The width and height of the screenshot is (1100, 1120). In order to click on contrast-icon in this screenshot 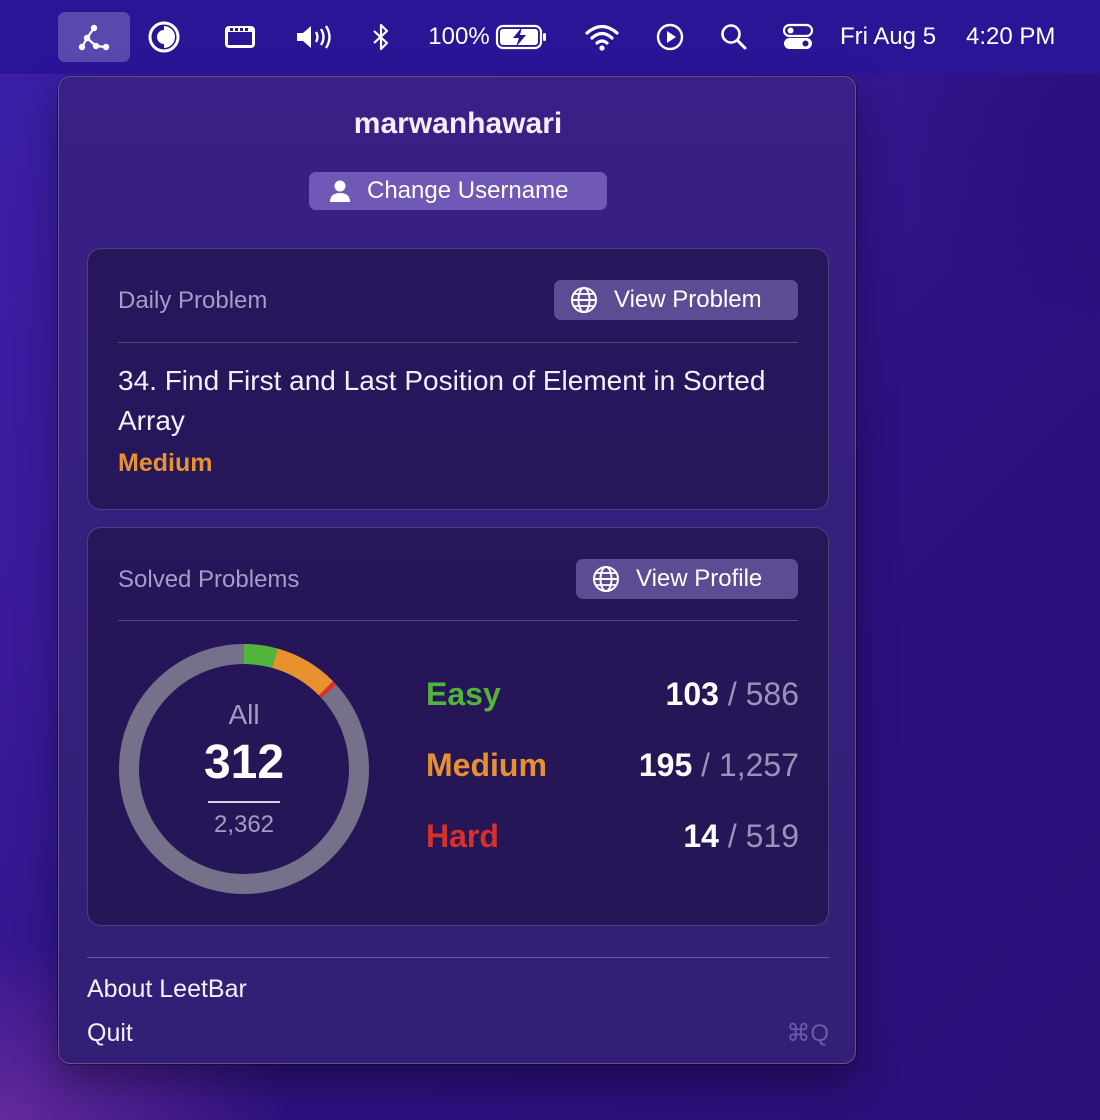, I will do `click(164, 37)`.